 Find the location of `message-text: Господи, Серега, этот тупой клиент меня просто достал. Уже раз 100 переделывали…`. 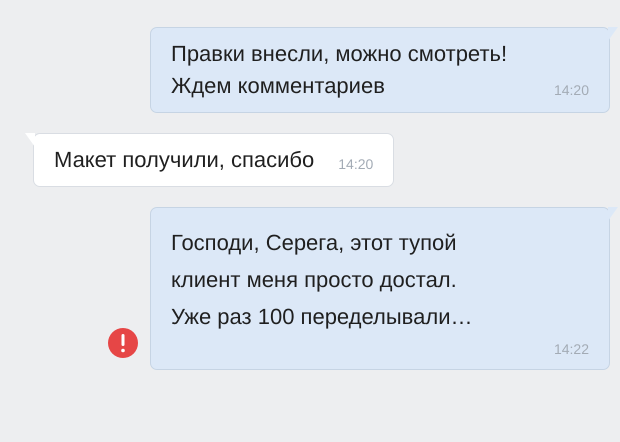

message-text: Господи, Серега, этот тупой клиент меня просто достал. Уже раз 100 переделывали… is located at coordinates (322, 280).